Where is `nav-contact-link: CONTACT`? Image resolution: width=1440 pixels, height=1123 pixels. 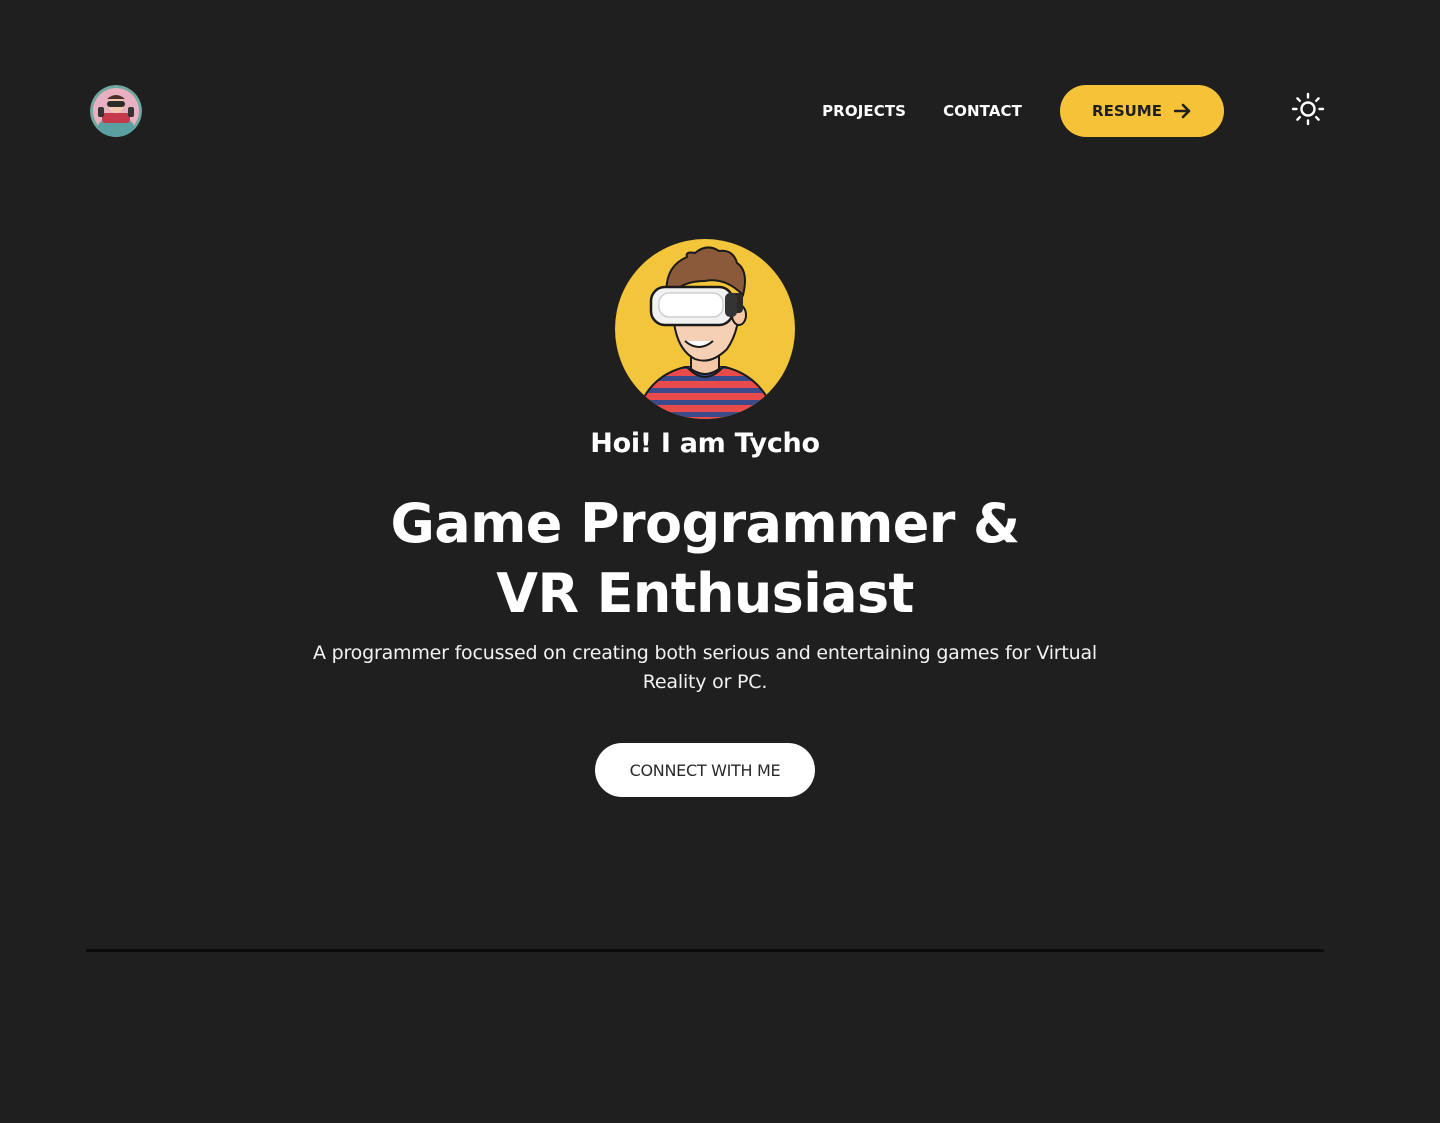 nav-contact-link: CONTACT is located at coordinates (982, 111).